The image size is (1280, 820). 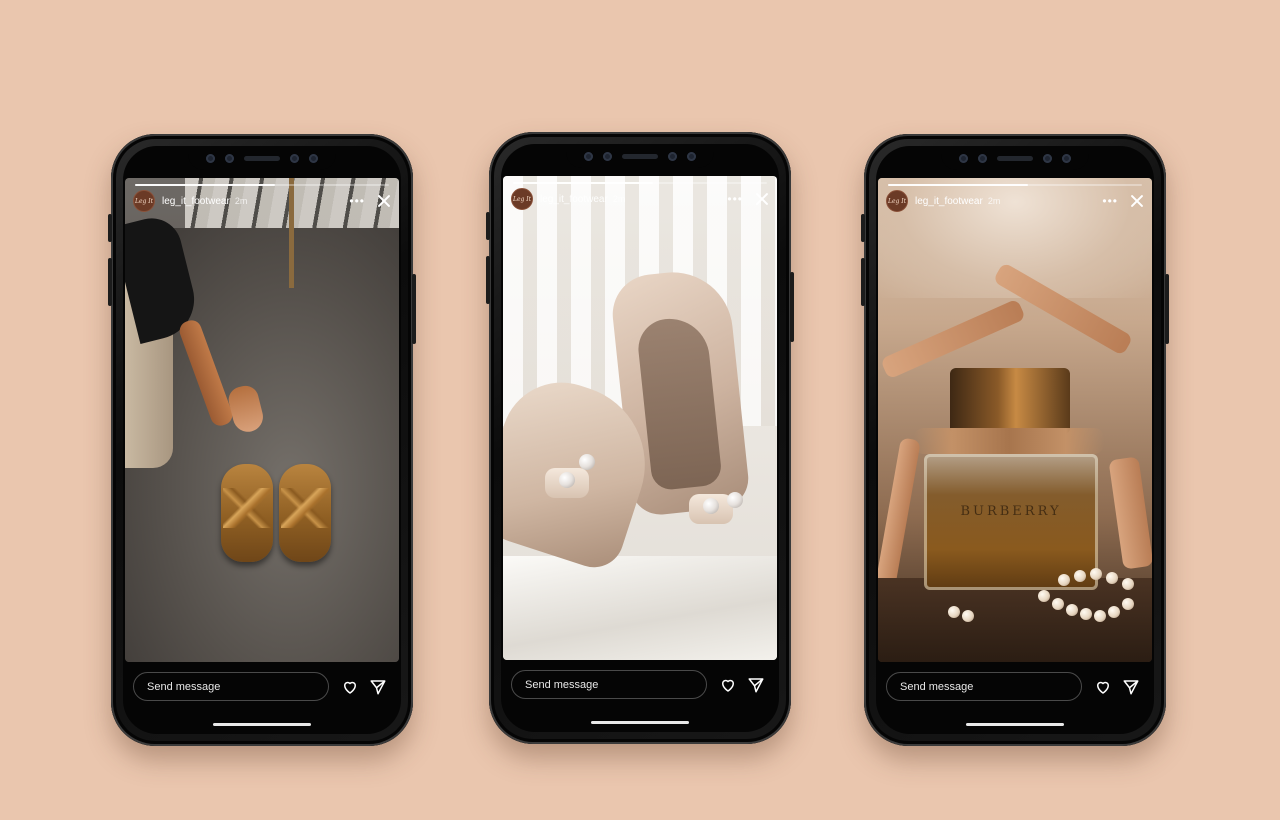 What do you see at coordinates (1011, 511) in the screenshot?
I see `bottle-label: BURBERRY` at bounding box center [1011, 511].